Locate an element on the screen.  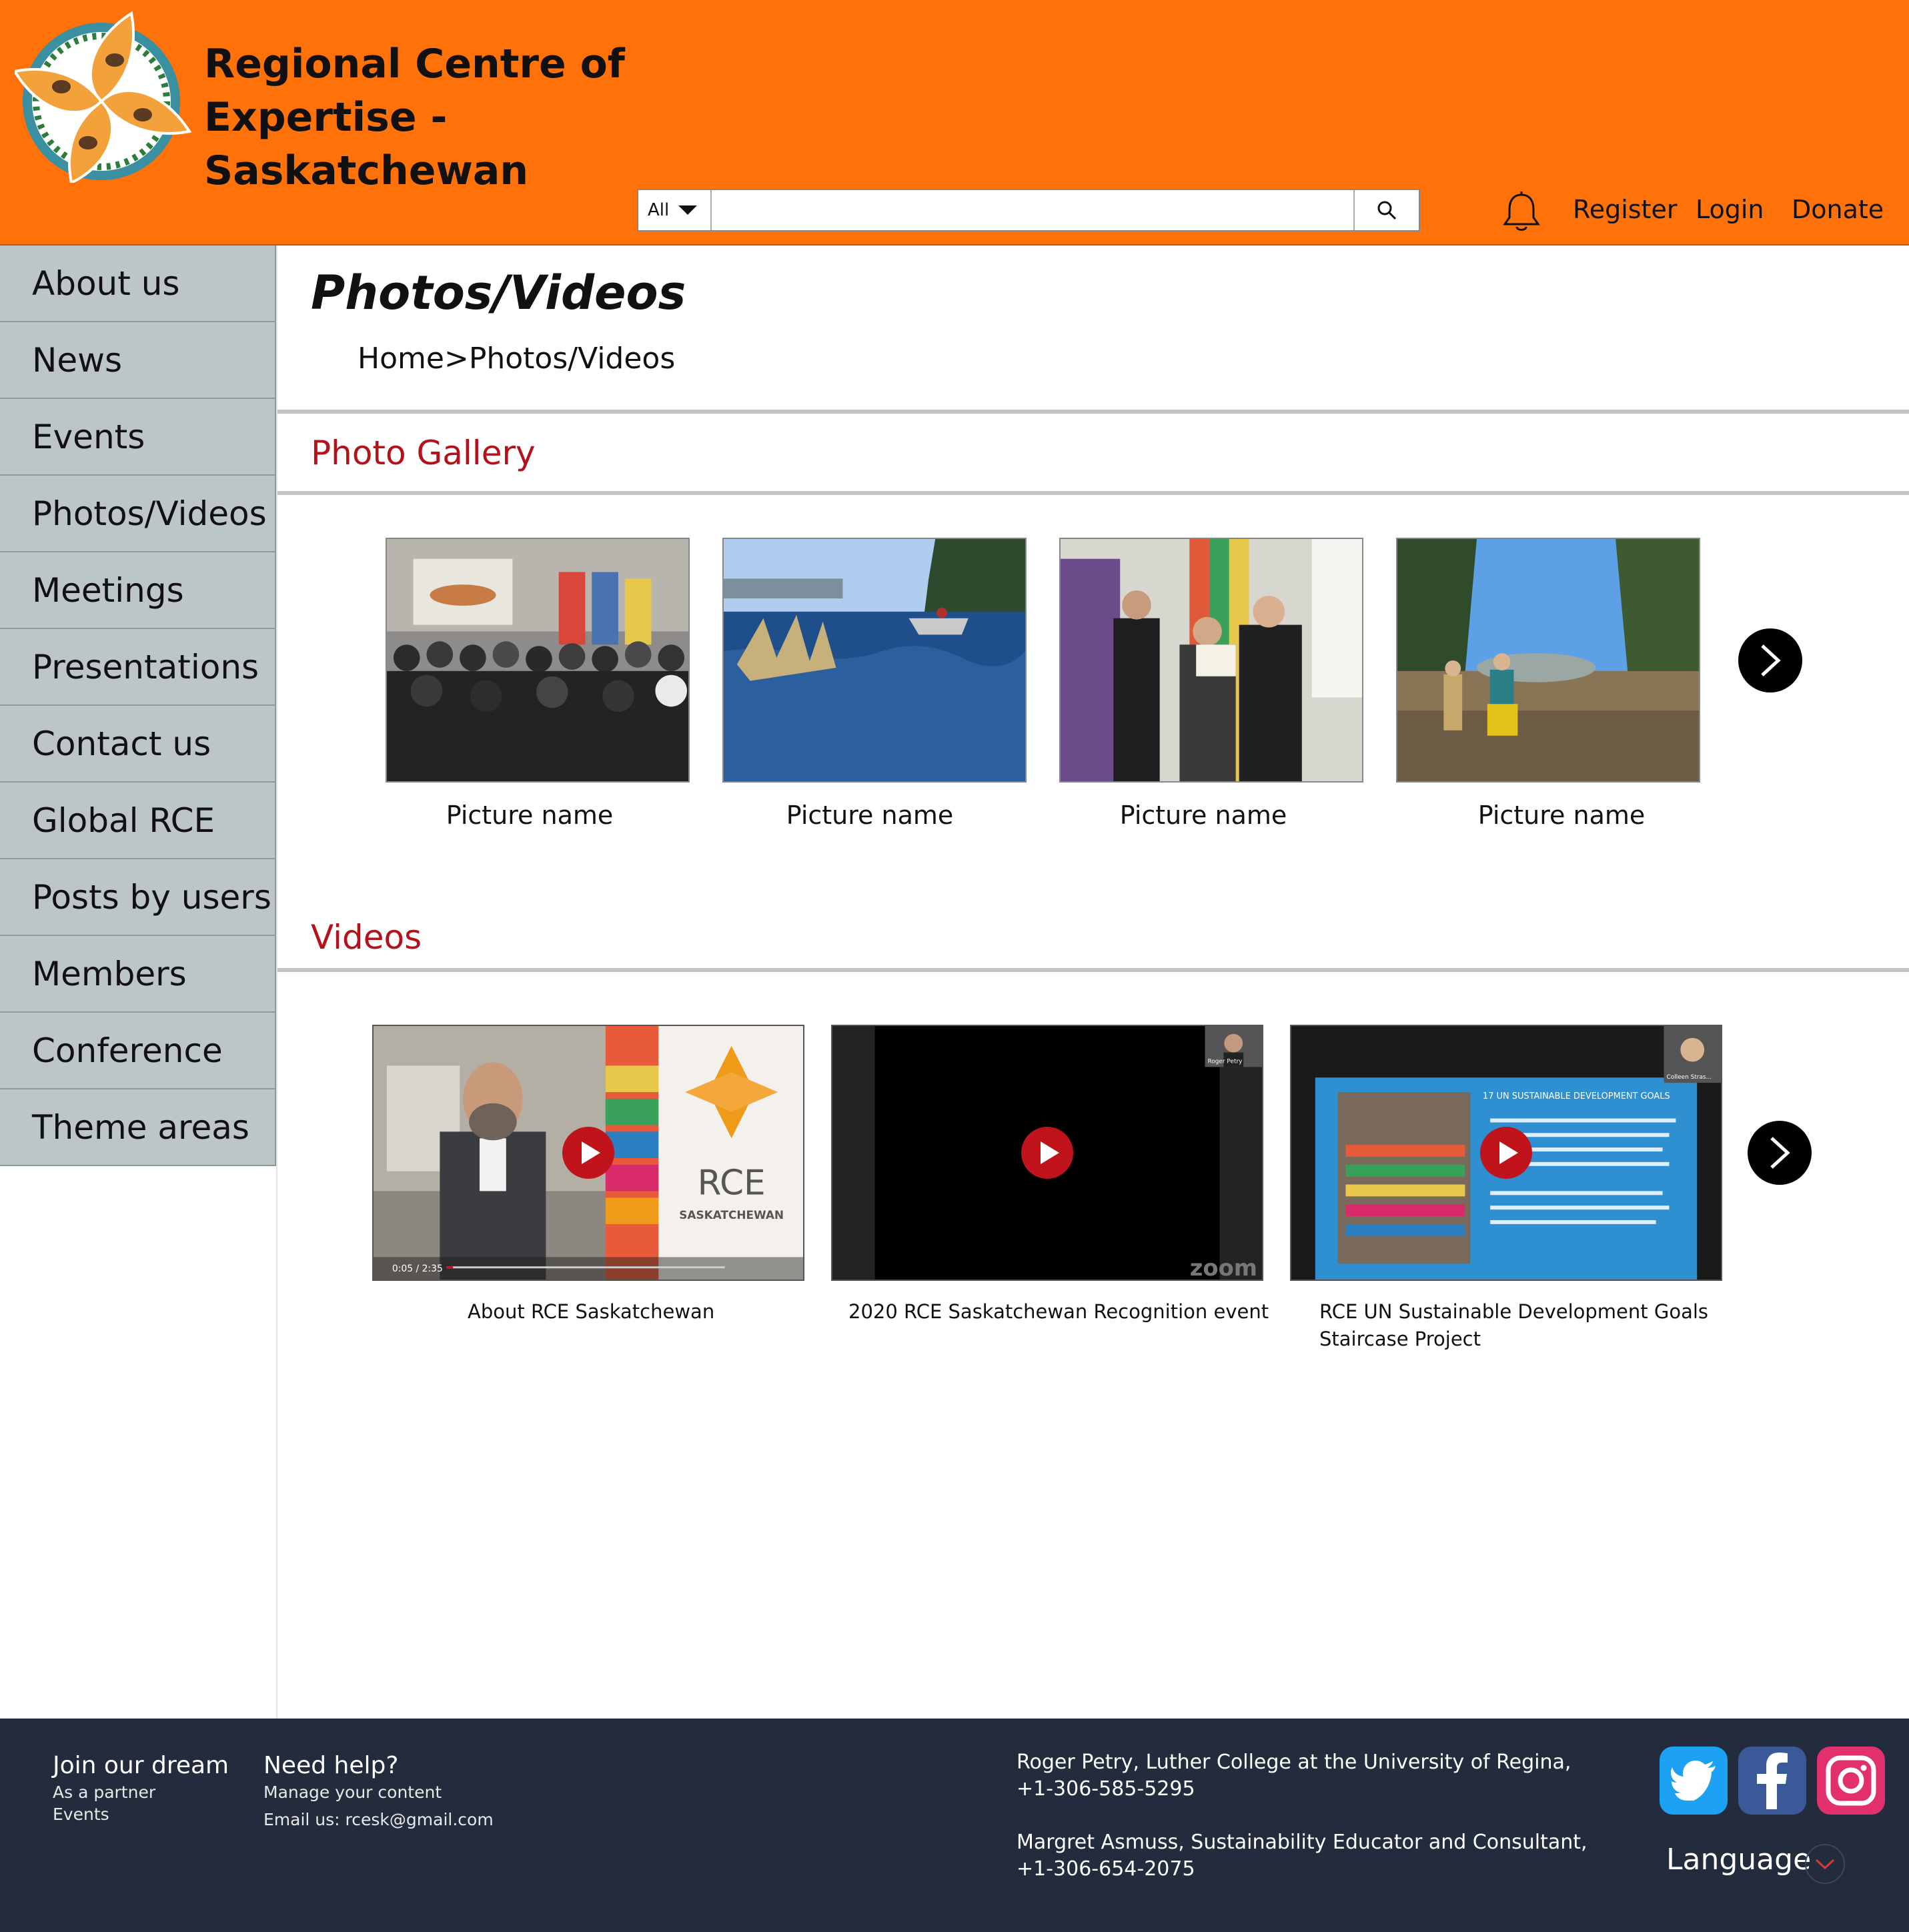
breadcrumb-home: Home is located at coordinates (401, 359).